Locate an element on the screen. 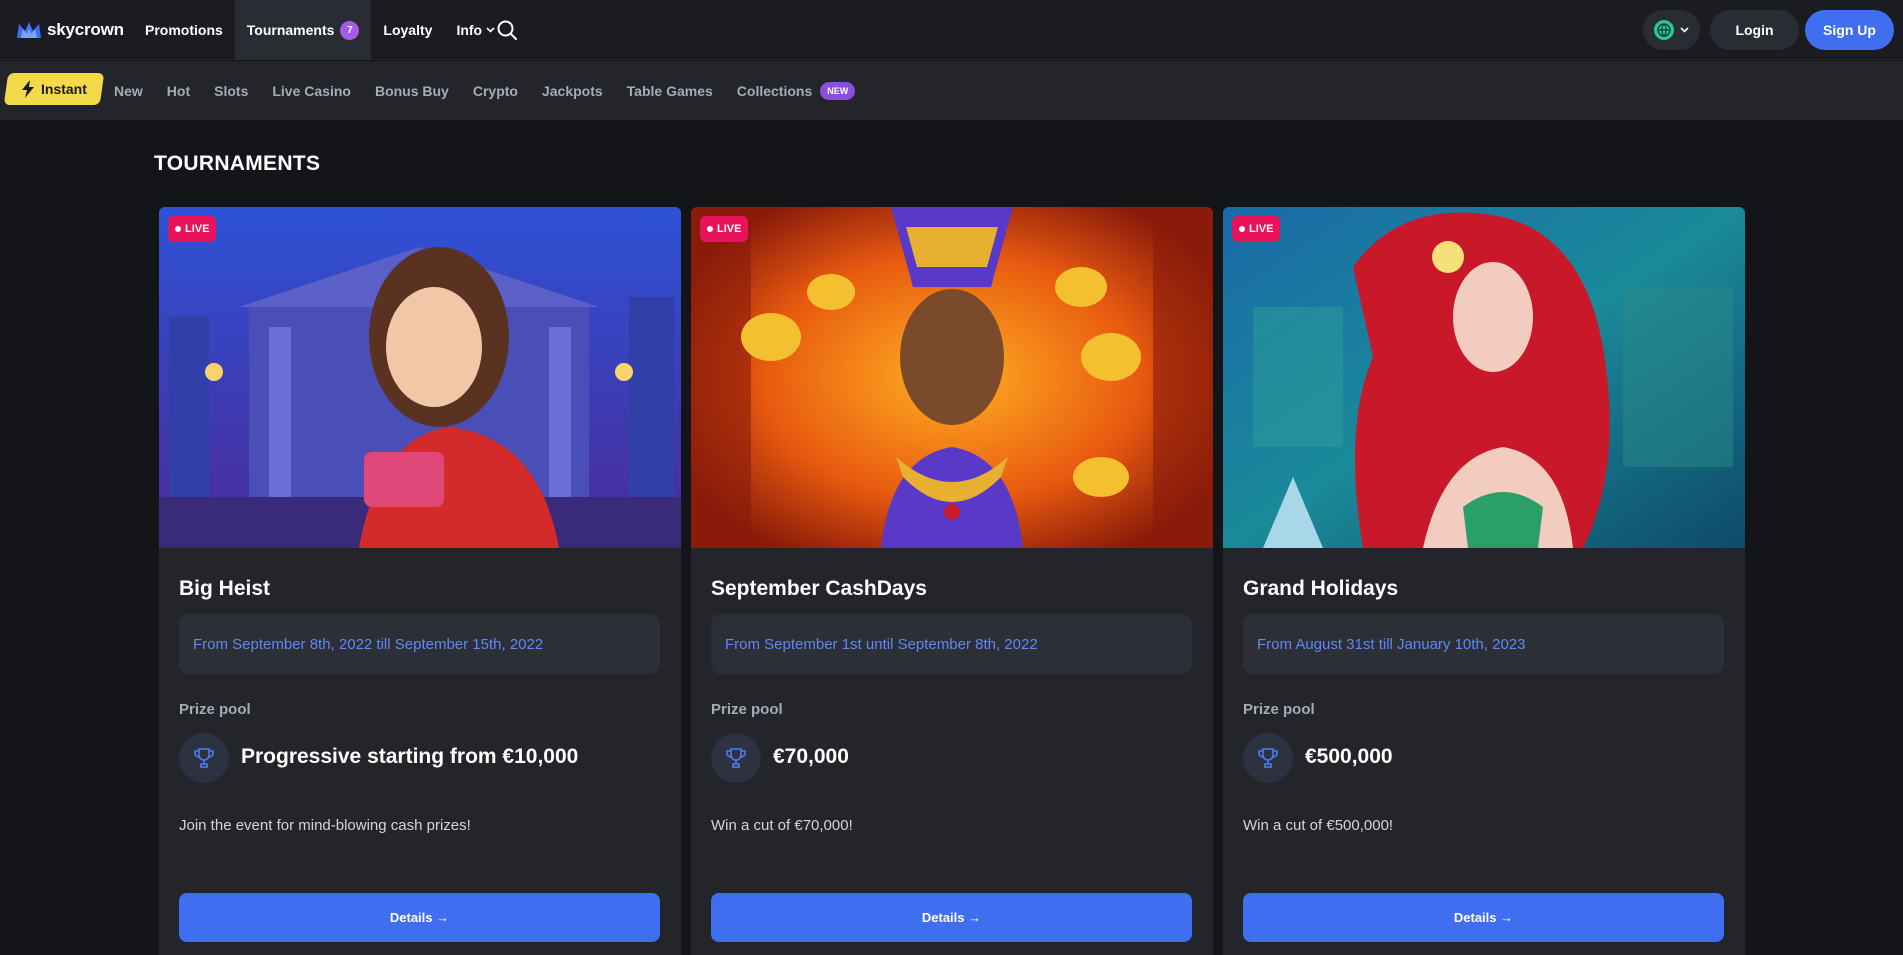 The width and height of the screenshot is (1903, 955). tournament-description: Win a cut of €500,000! is located at coordinates (1318, 825).